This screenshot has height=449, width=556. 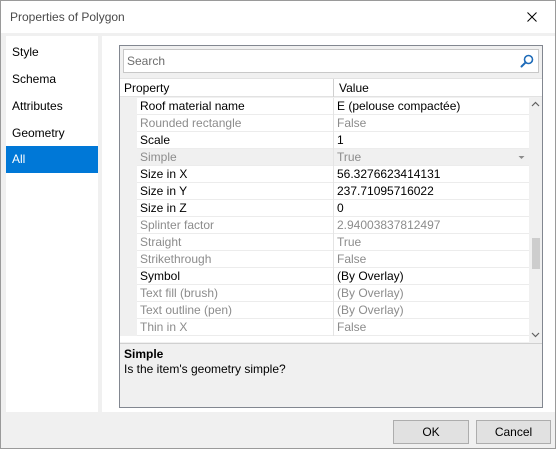 I want to click on property-row: Symbol (By Overlay), so click(x=324, y=276).